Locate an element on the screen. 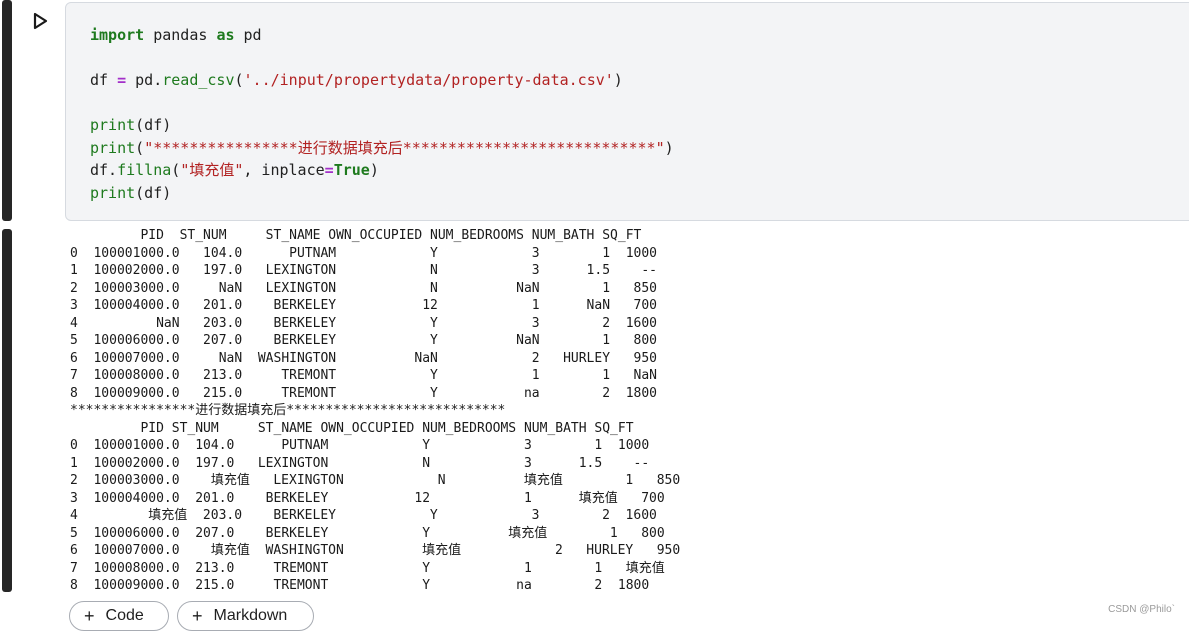  add-markdown-label: Markdown is located at coordinates (250, 615).